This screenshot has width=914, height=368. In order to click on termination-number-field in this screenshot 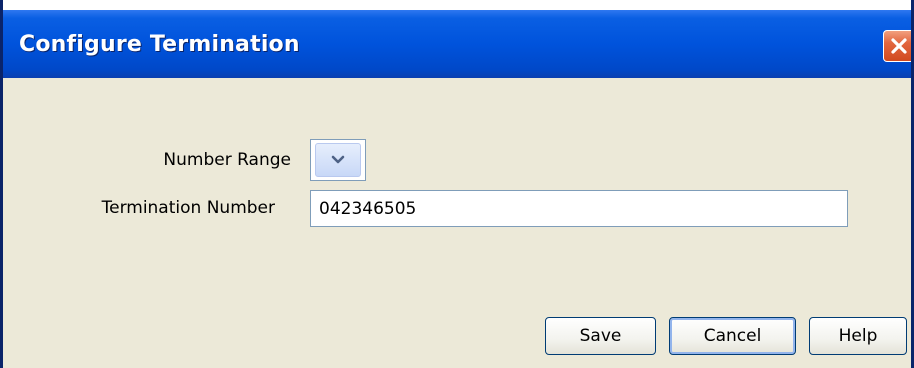, I will do `click(579, 208)`.